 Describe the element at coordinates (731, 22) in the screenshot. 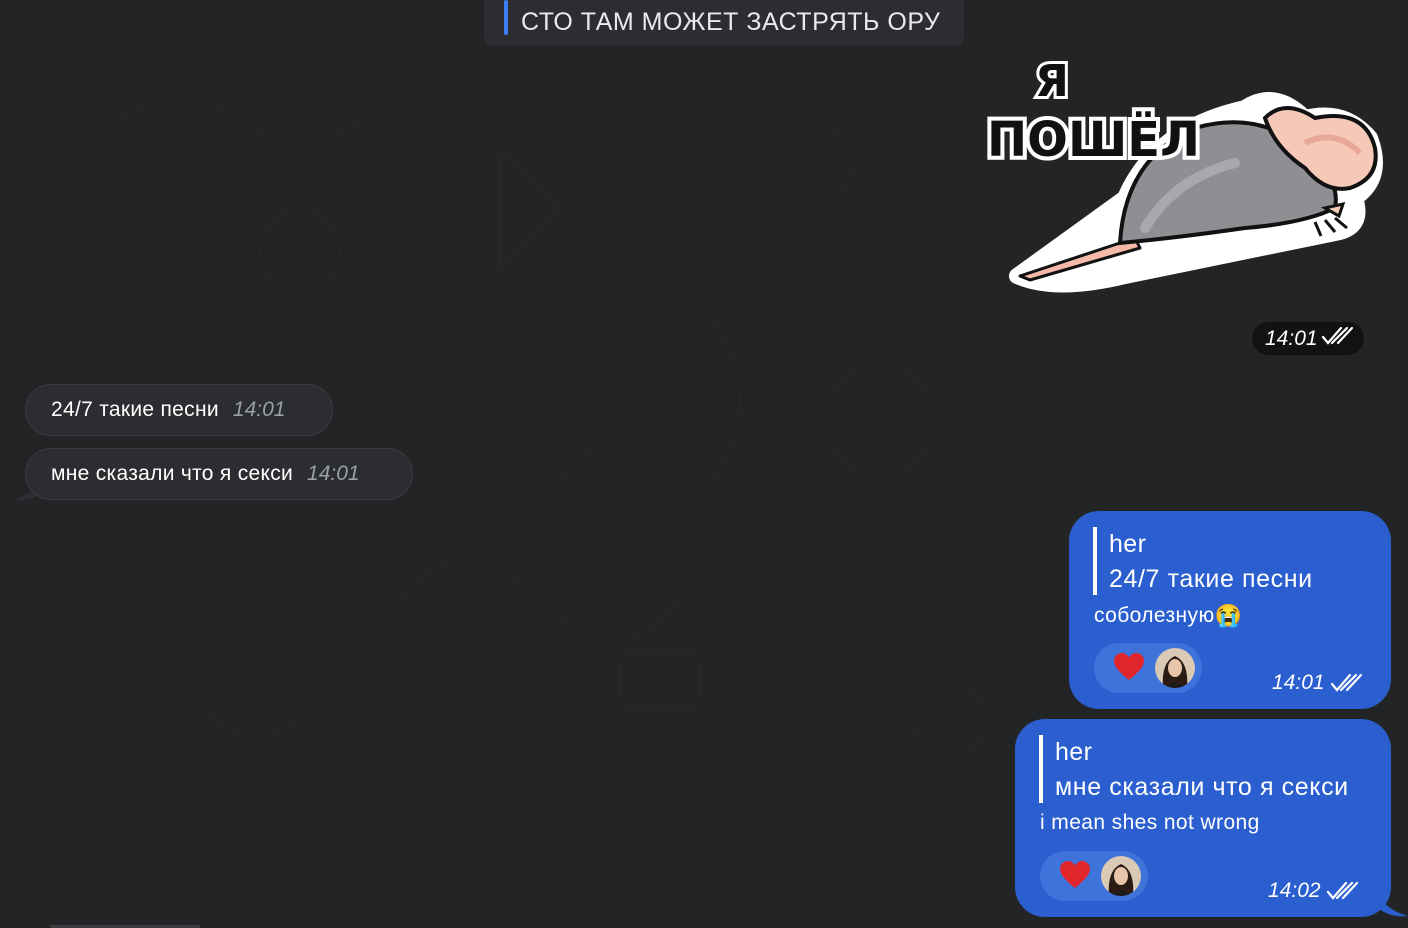

I see `pinned-message-text: СТО ТАМ МОЖЕТ ЗАСТРЯТЬ ОРУ` at that location.